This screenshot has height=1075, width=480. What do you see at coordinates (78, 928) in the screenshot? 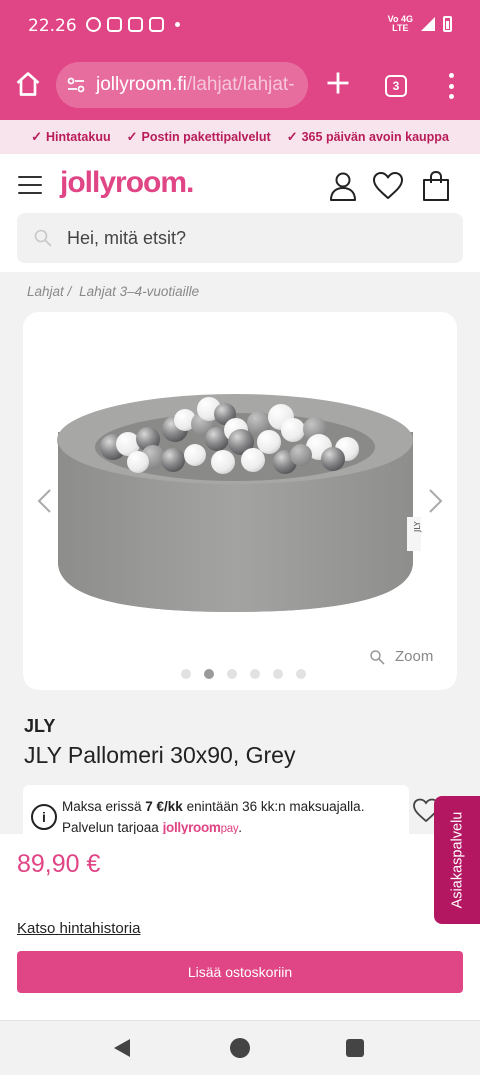
I see `price-history-link: Katso hintahistoria` at bounding box center [78, 928].